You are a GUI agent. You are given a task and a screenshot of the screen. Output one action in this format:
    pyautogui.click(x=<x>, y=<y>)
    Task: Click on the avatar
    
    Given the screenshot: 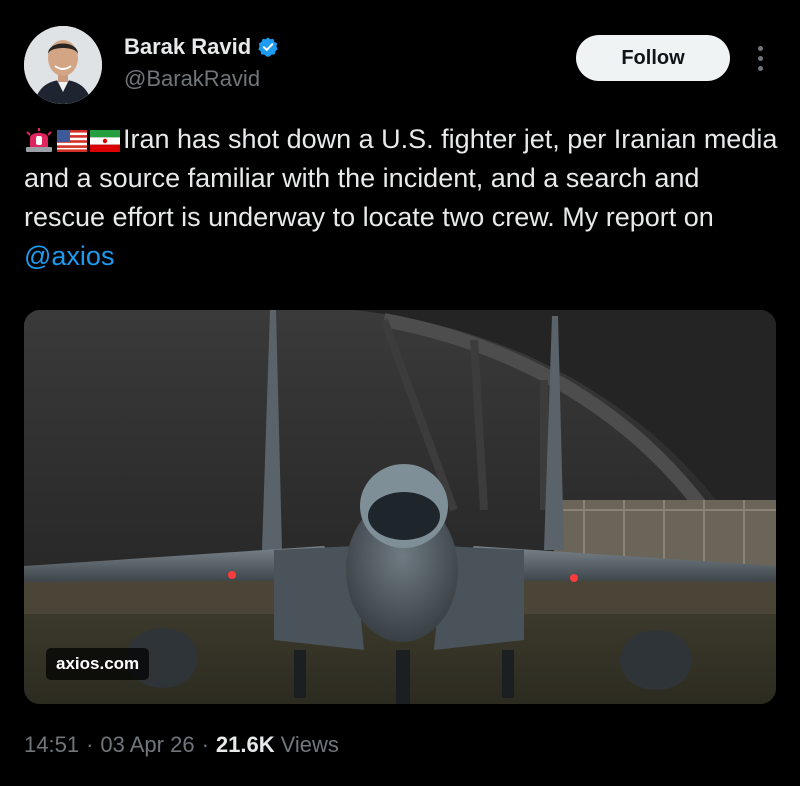 What is the action you would take?
    pyautogui.click(x=63, y=65)
    